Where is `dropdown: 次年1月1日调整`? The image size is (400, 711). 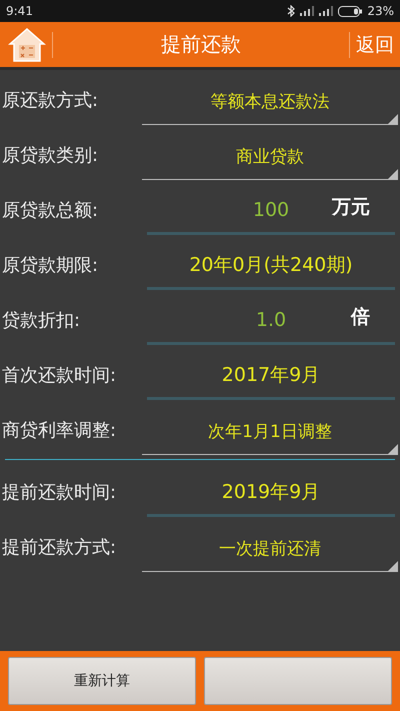
dropdown: 次年1月1日调整 is located at coordinates (270, 431).